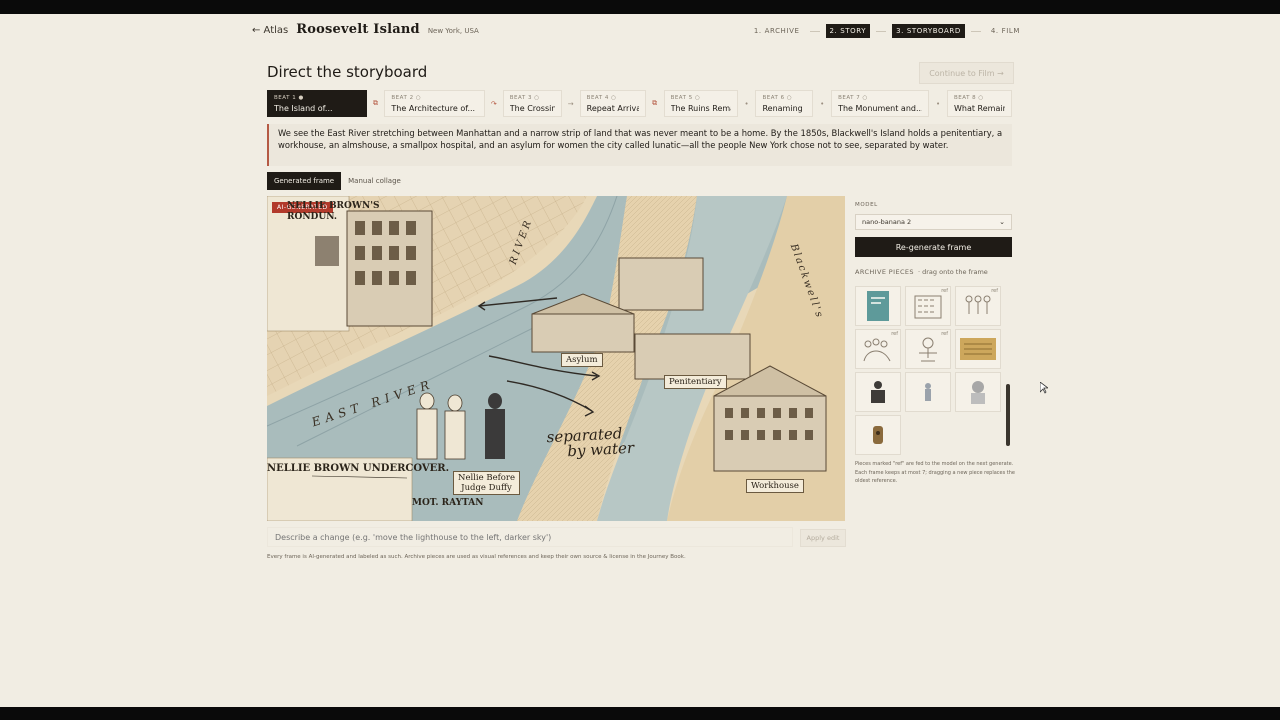  I want to click on statue-thumbnail, so click(928, 392).